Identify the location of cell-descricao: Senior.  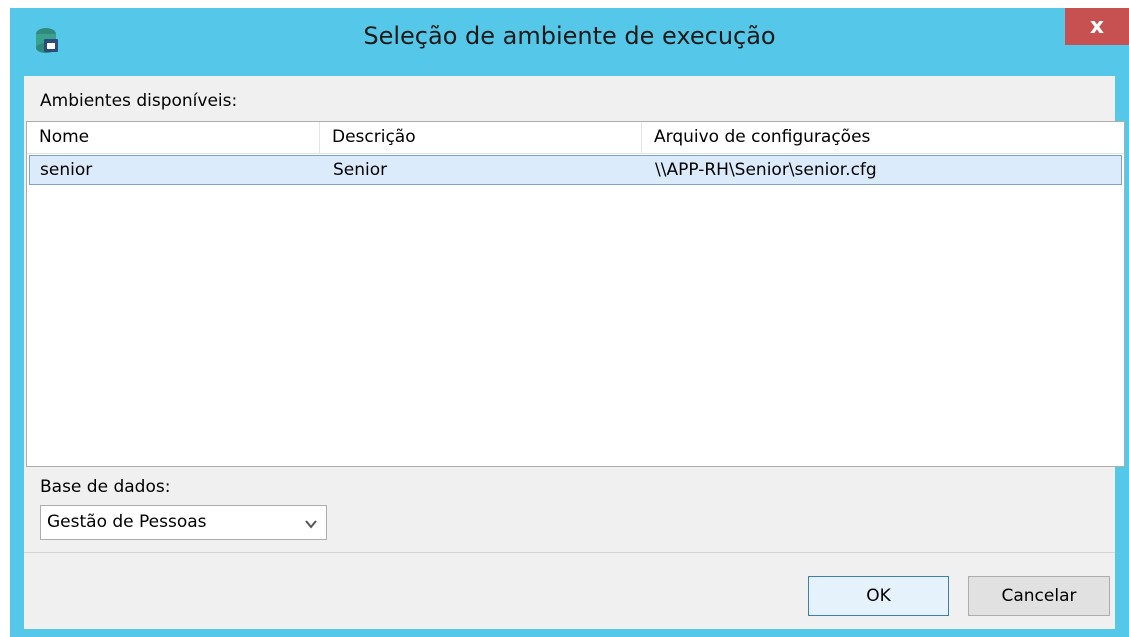
(360, 170).